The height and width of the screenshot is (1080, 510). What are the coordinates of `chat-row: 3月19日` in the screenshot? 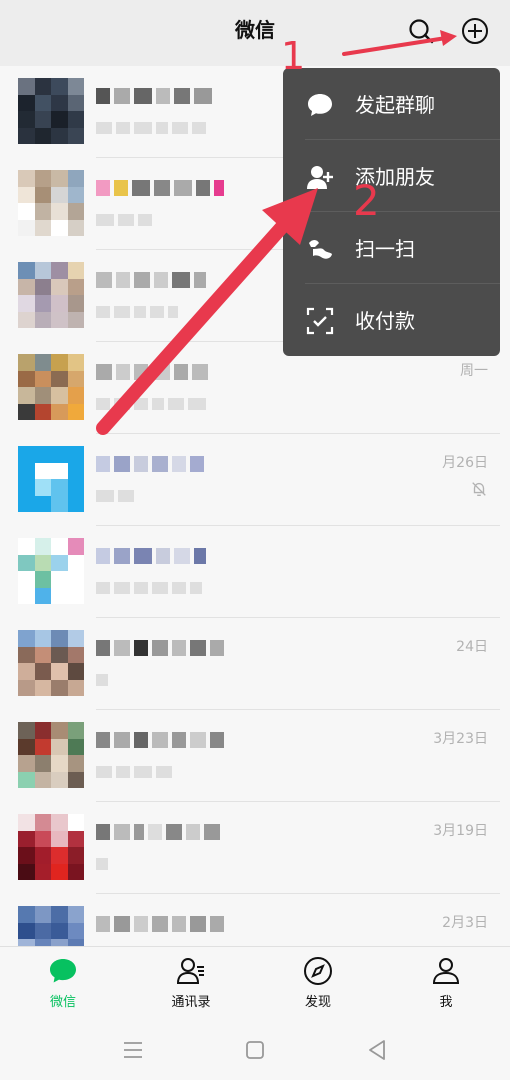 It's located at (255, 848).